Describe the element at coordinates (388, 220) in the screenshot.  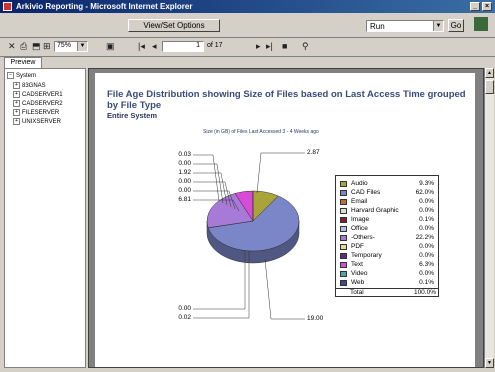
I see `legend-item: Image 0.1%` at that location.